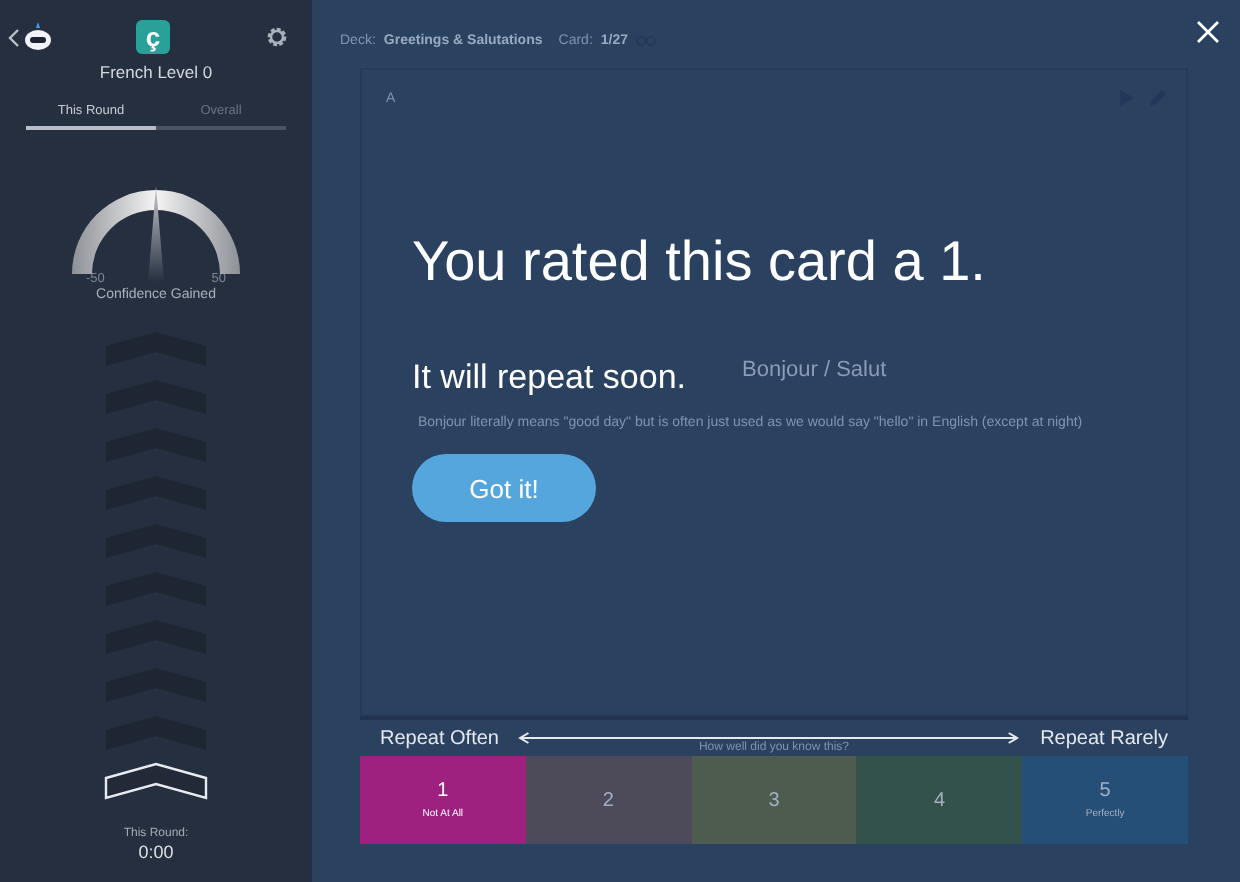 The width and height of the screenshot is (1240, 882). Describe the element at coordinates (608, 800) in the screenshot. I see `rating-button: 2` at that location.